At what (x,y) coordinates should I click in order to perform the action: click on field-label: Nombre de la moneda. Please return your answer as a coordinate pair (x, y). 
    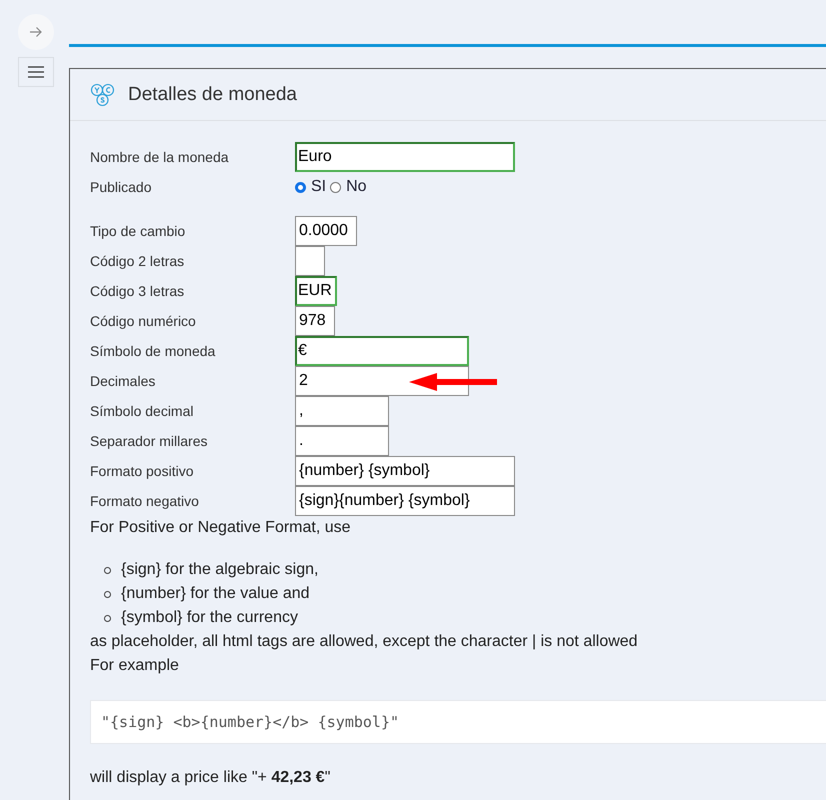
    Looking at the image, I should click on (160, 157).